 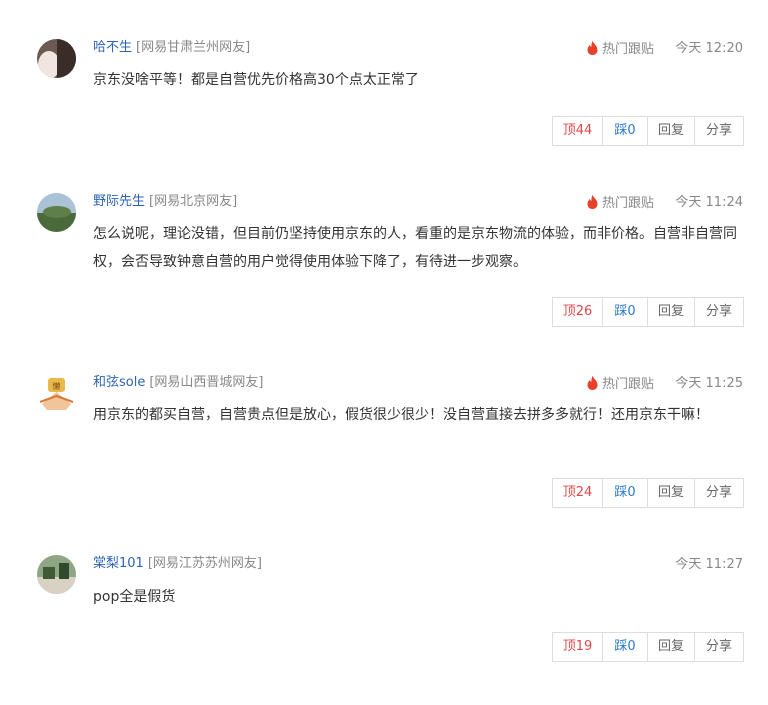 What do you see at coordinates (56, 574) in the screenshot?
I see `avatar` at bounding box center [56, 574].